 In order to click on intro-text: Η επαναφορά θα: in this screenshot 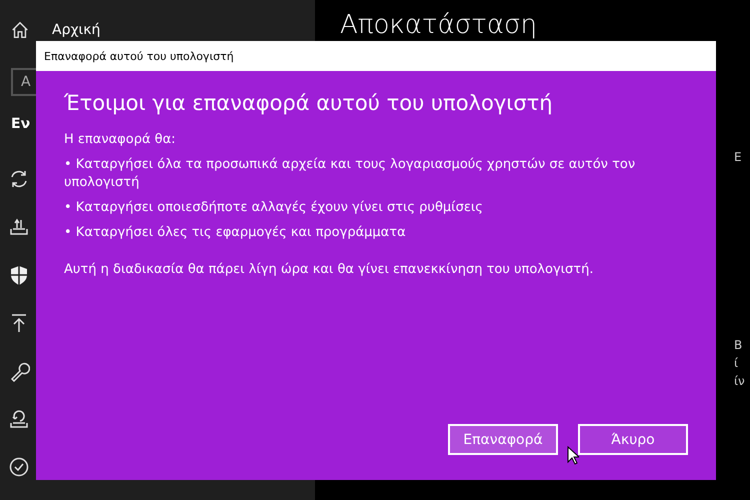, I will do `click(120, 140)`.